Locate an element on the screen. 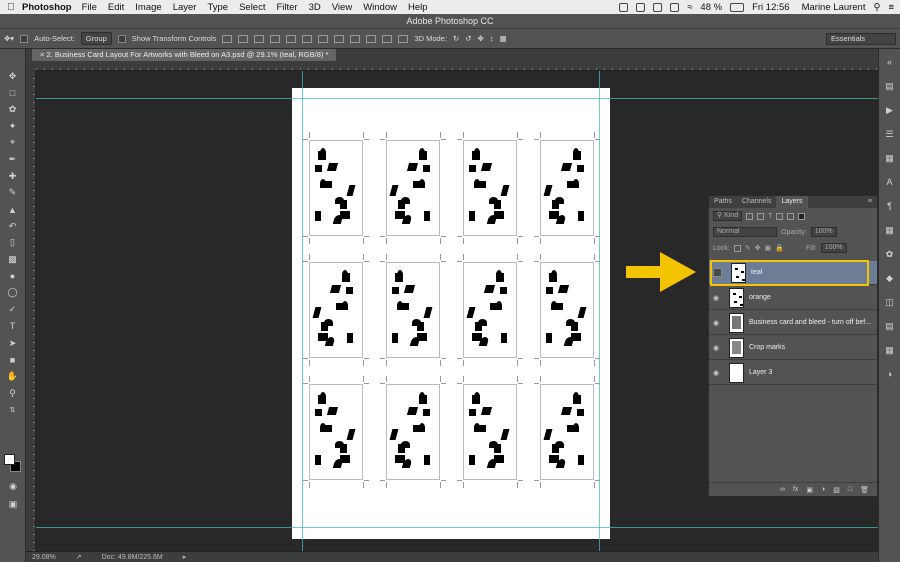 This screenshot has width=900, height=562. guide-vertical-right is located at coordinates (599, 311).